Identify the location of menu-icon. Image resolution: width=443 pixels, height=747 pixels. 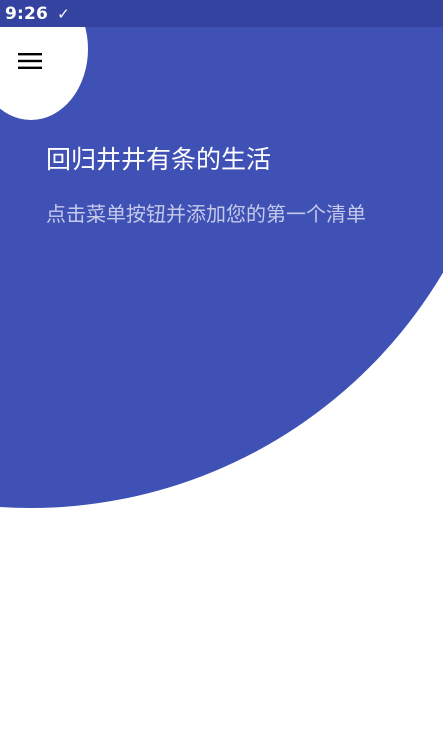
(30, 61).